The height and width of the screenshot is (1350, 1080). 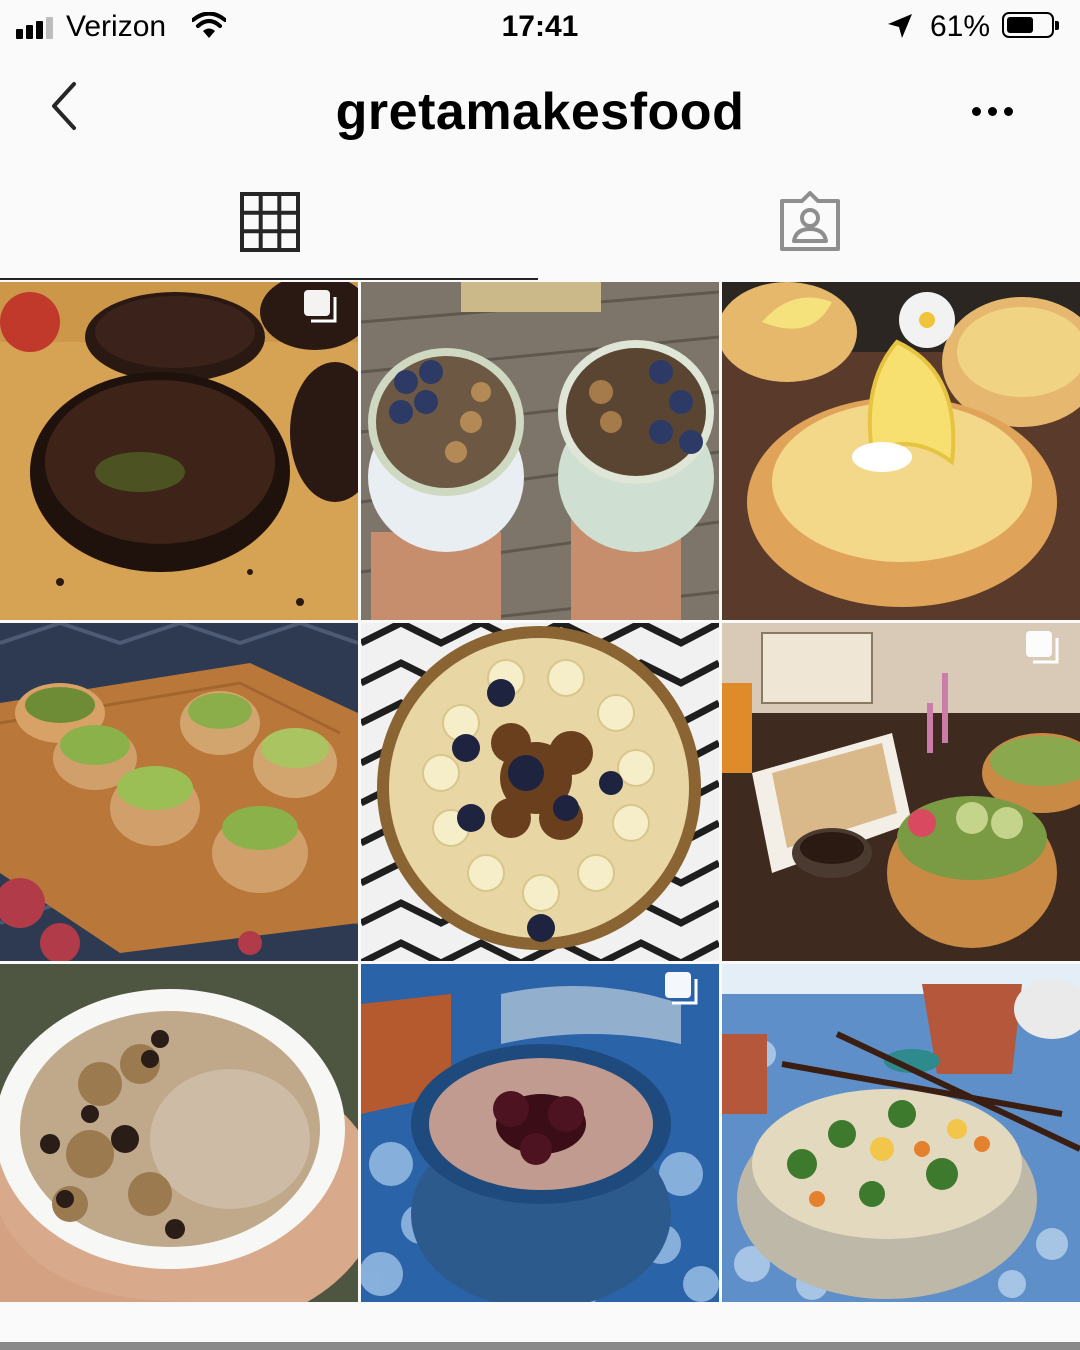 What do you see at coordinates (179, 792) in the screenshot?
I see `post-thumbnail-avocado-toasts` at bounding box center [179, 792].